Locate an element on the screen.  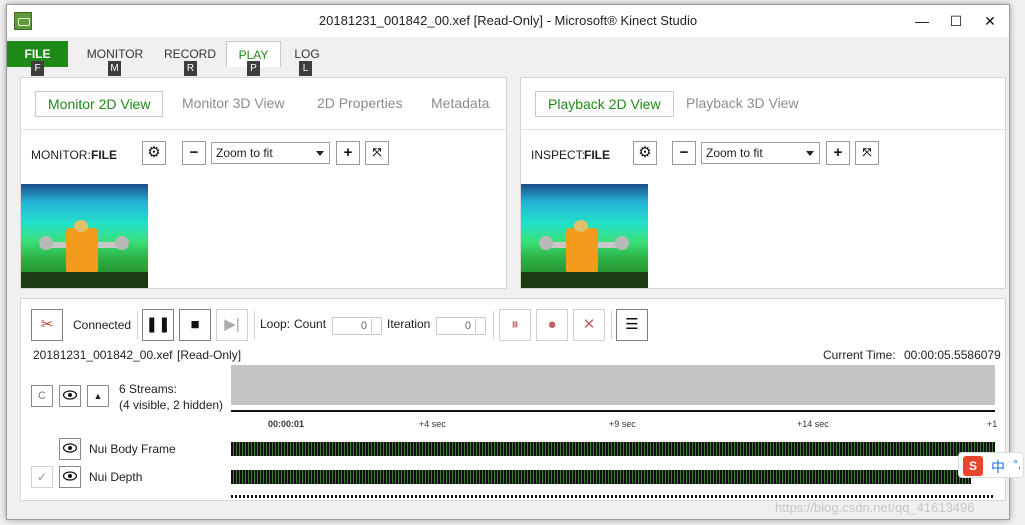
ribbon-tabs: FILE MONITOR RECORD PLAY LOG F M R P L is located at coordinates (508, 56).